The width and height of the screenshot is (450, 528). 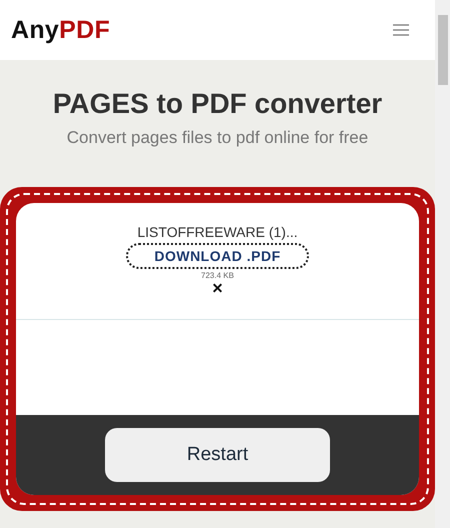 I want to click on scrollbar-thumb, so click(x=443, y=50).